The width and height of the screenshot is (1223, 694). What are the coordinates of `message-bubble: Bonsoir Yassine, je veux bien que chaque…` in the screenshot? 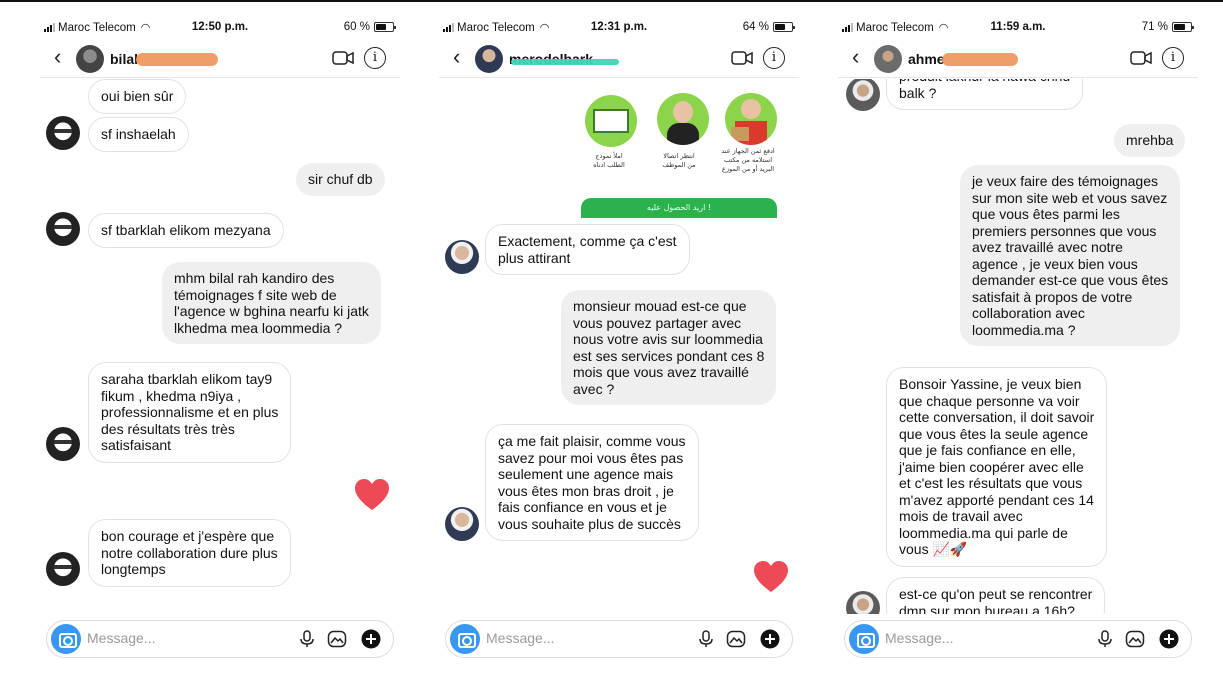 It's located at (997, 467).